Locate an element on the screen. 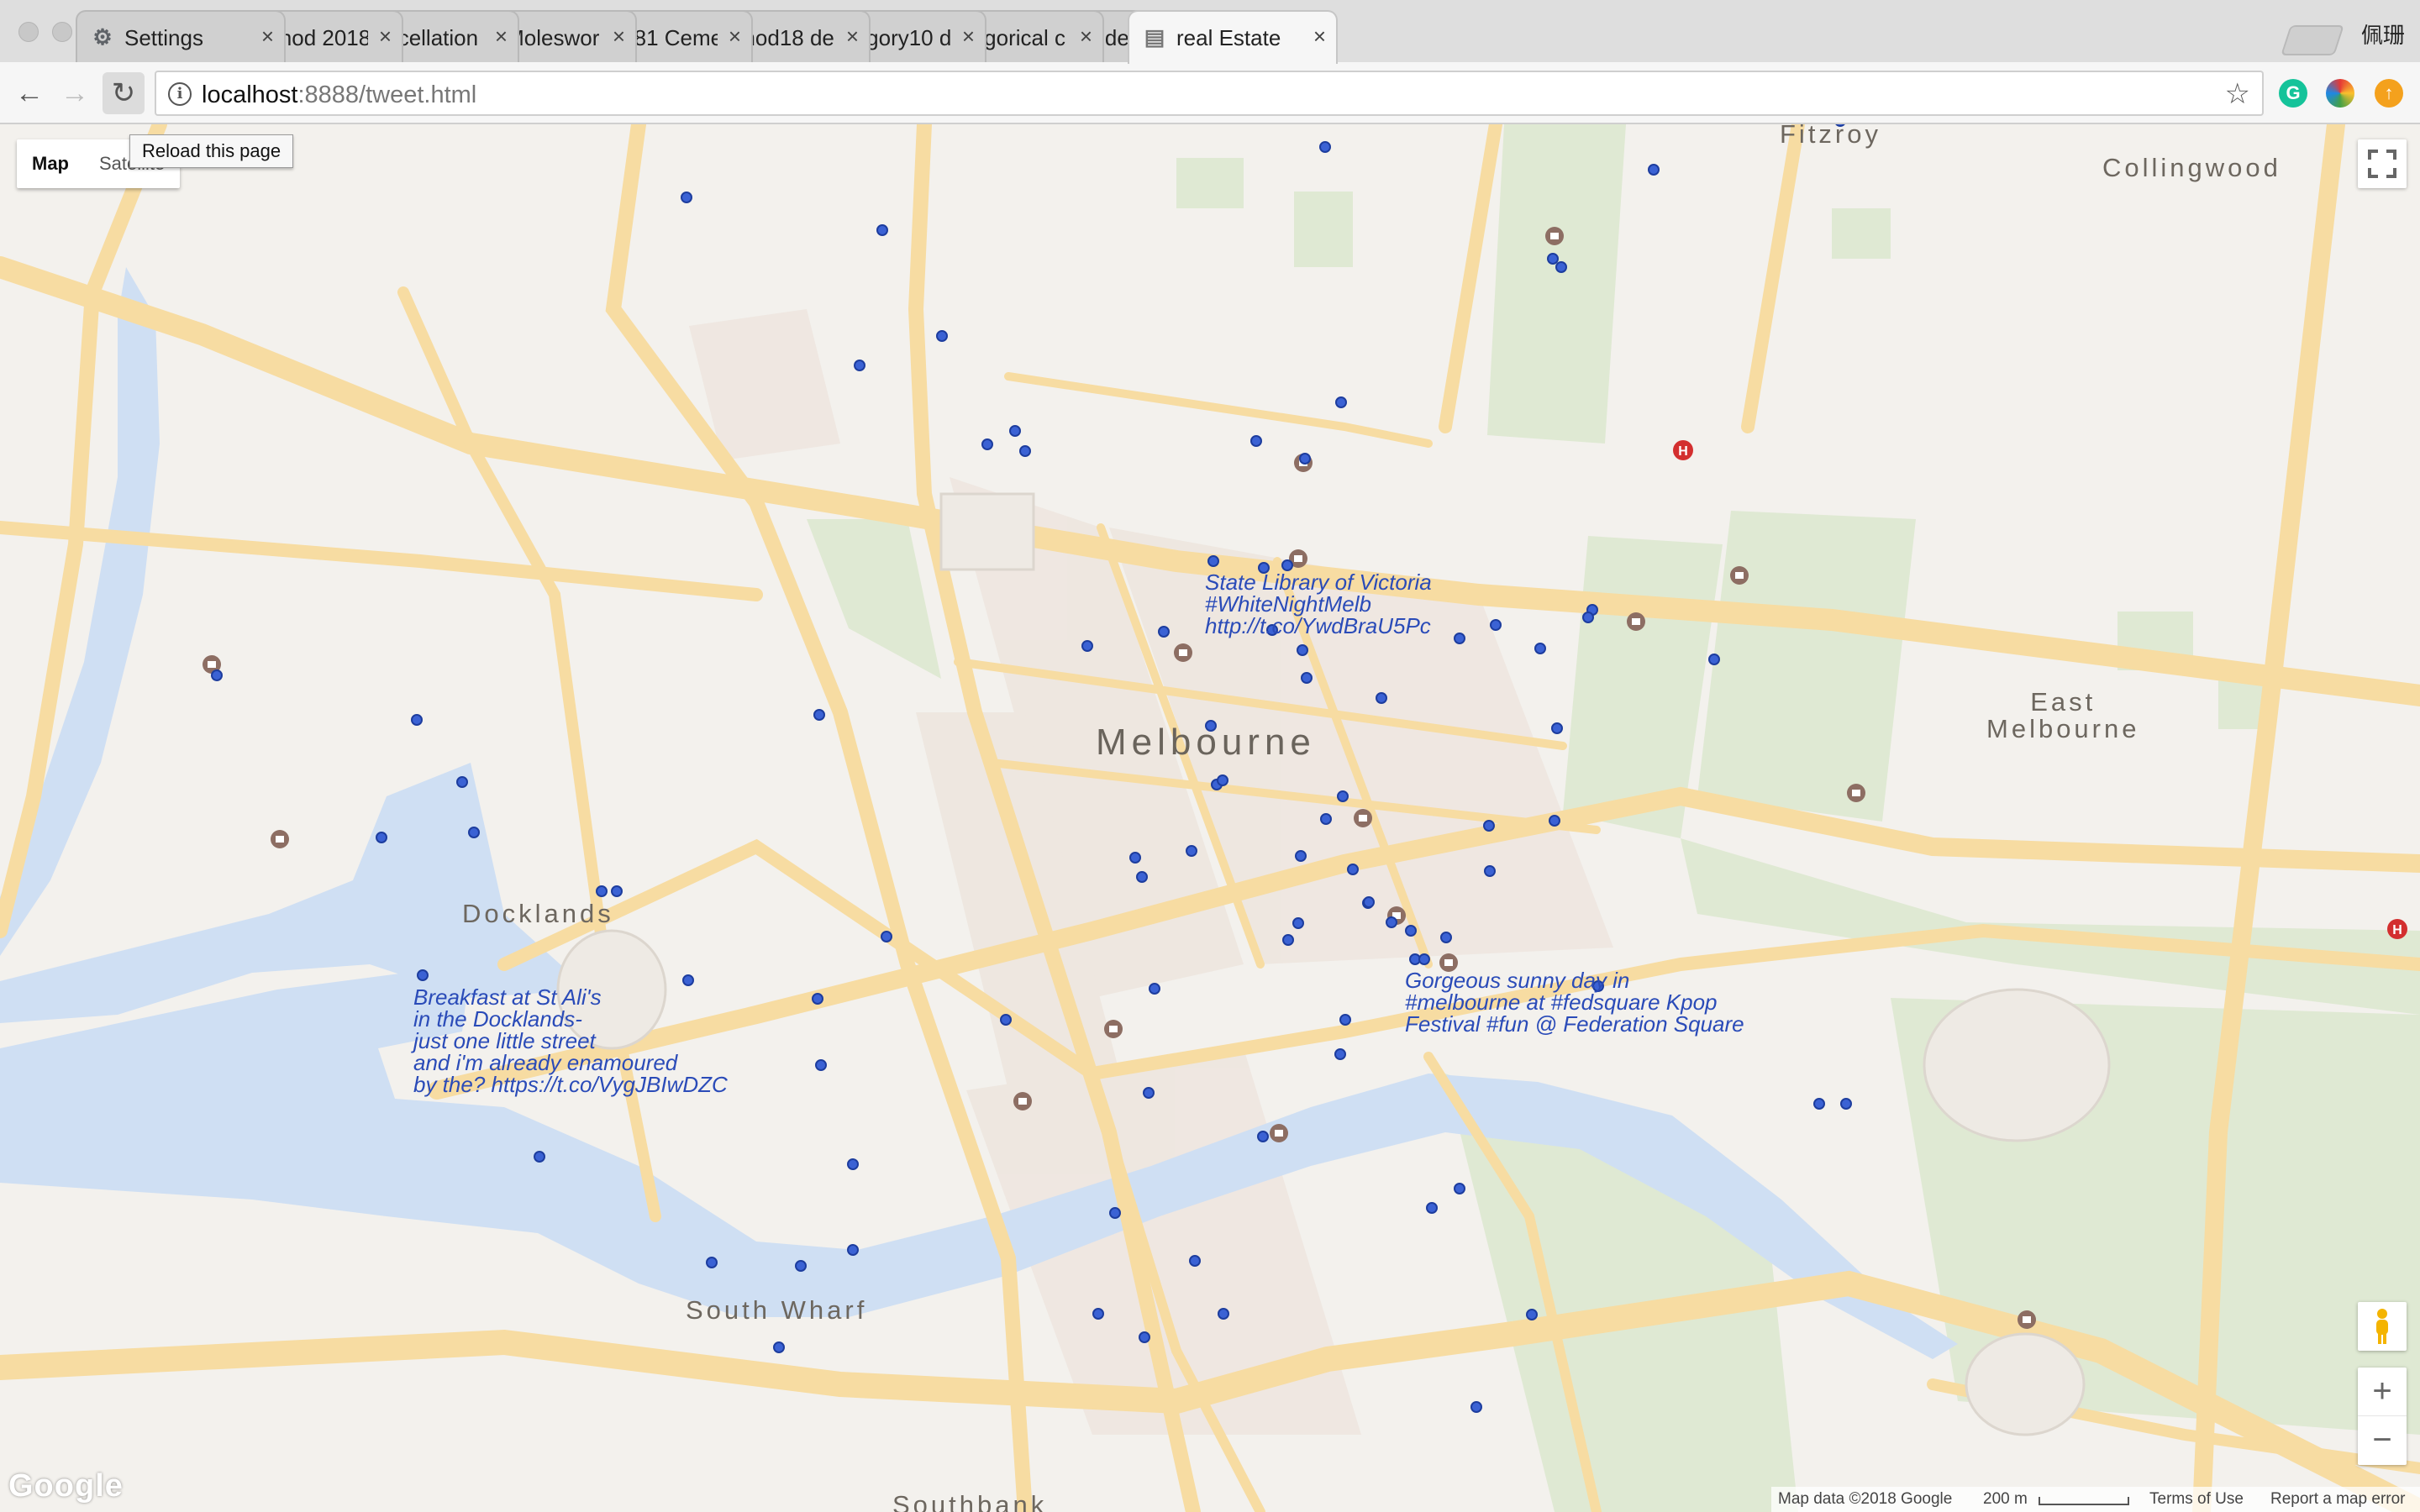  reload-icon: ↻ is located at coordinates (124, 93).